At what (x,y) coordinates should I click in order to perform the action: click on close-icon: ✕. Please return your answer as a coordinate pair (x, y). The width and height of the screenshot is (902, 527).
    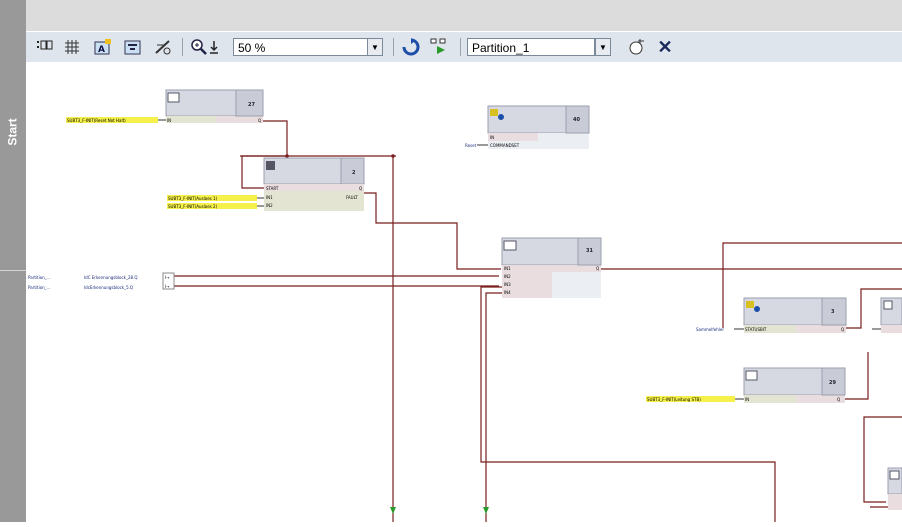
    Looking at the image, I should click on (665, 47).